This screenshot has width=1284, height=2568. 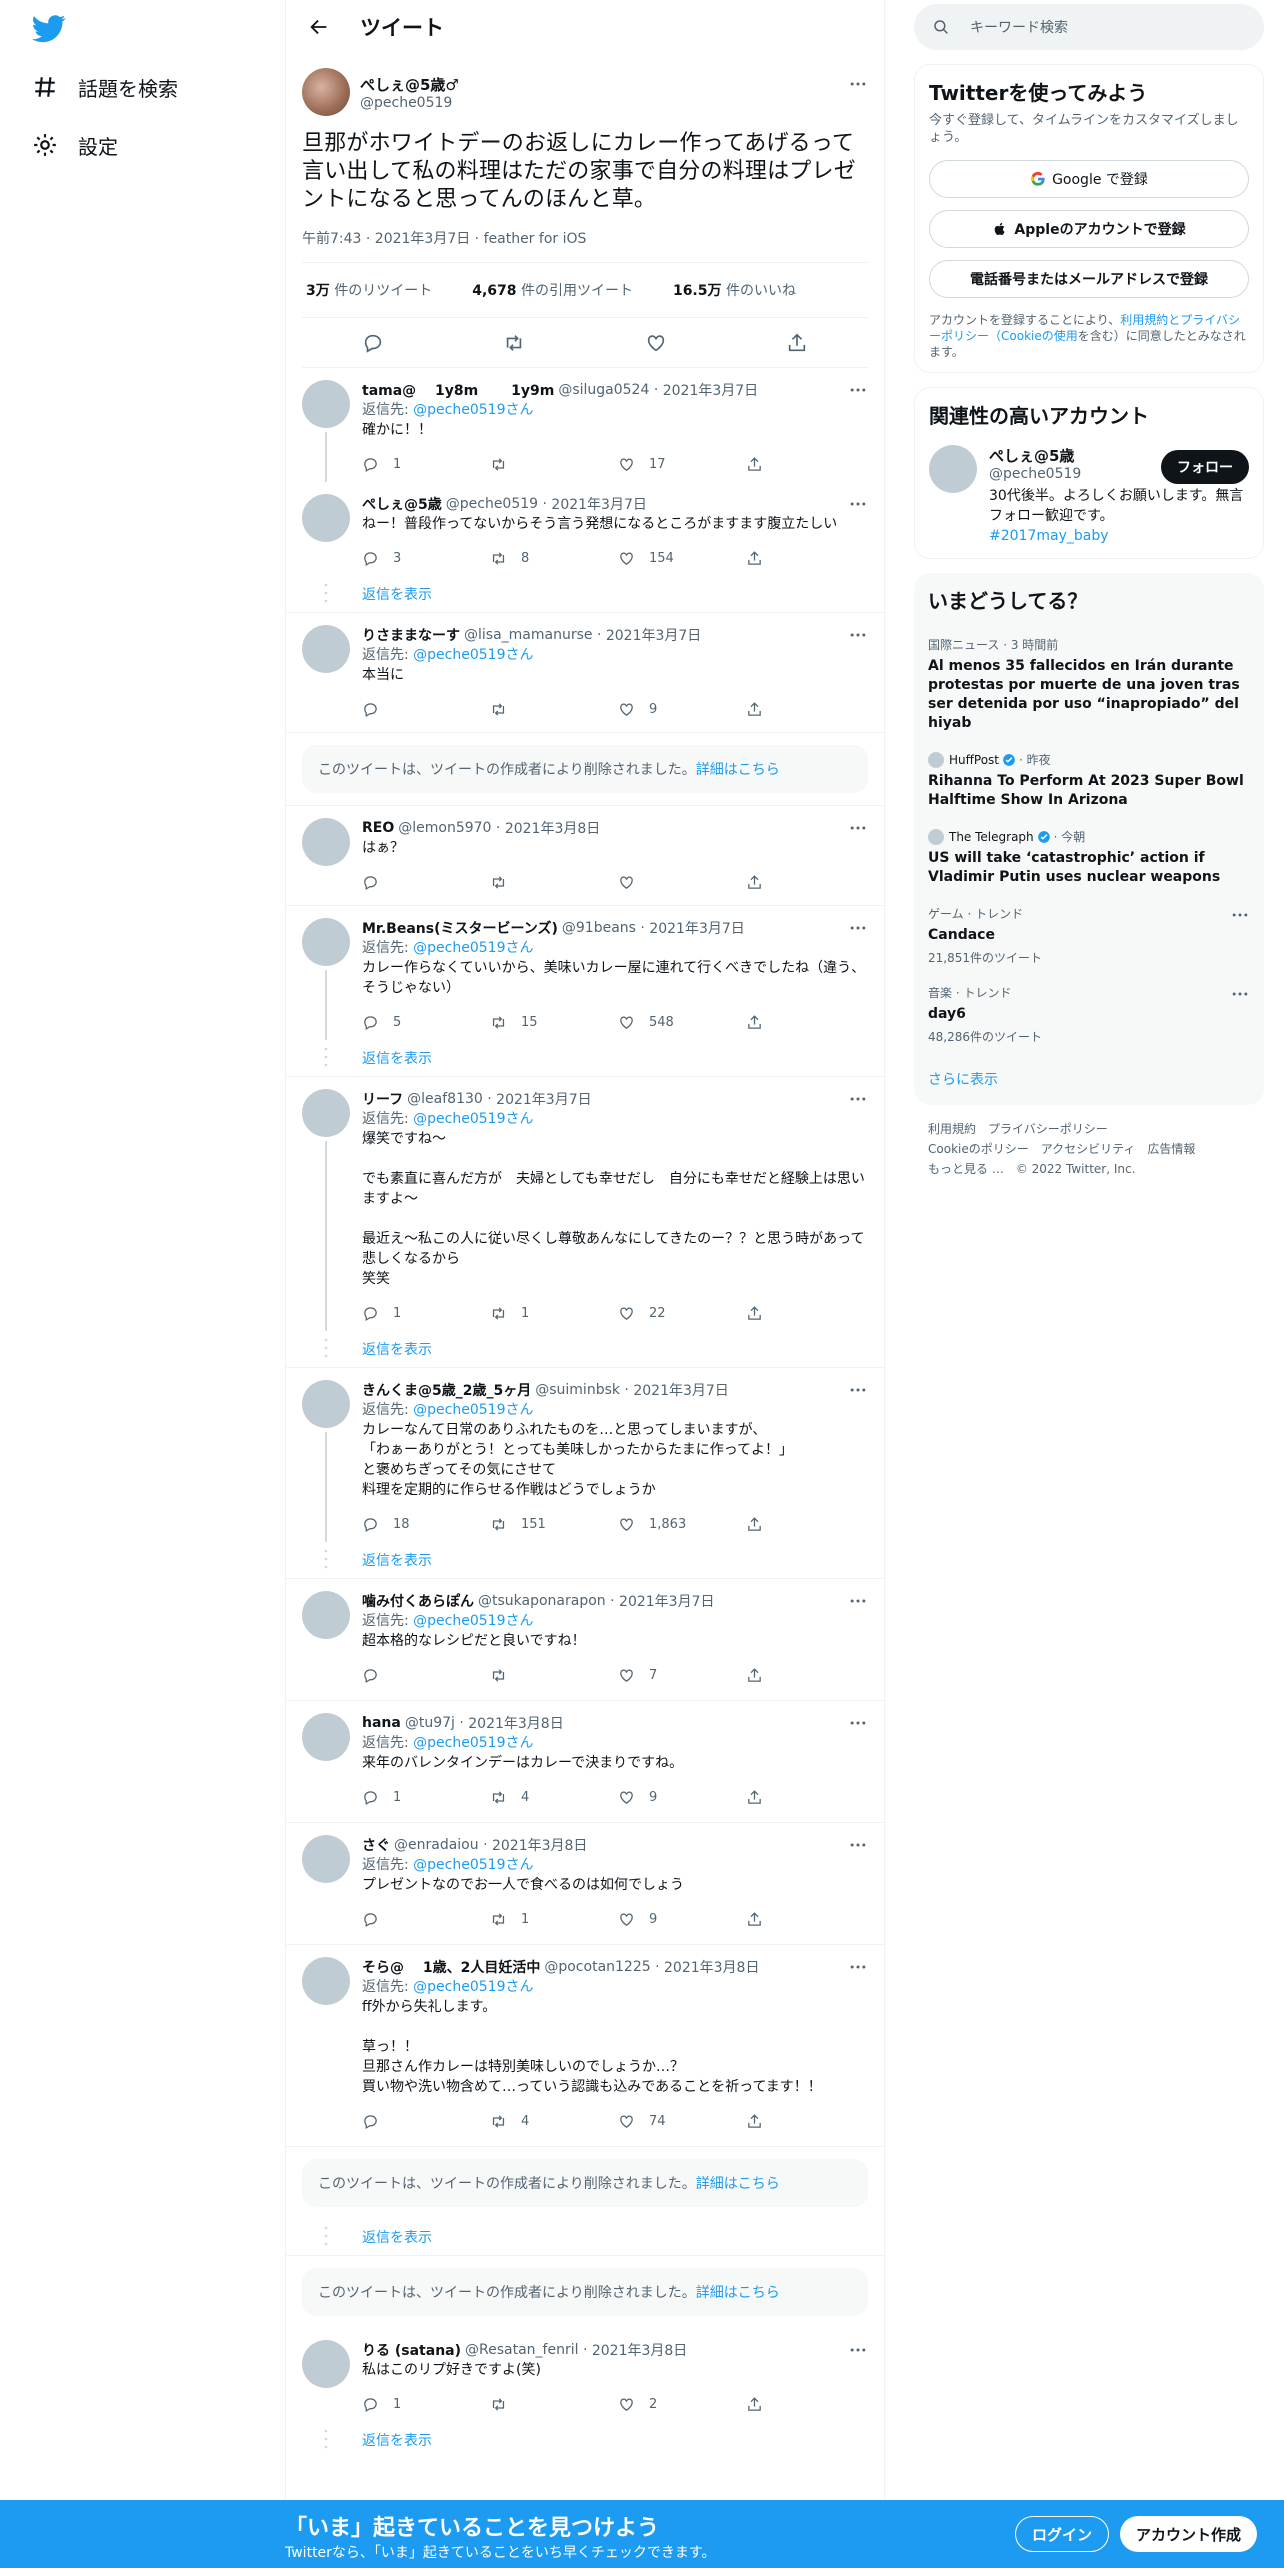 What do you see at coordinates (656, 343) in the screenshot?
I see `like-icon` at bounding box center [656, 343].